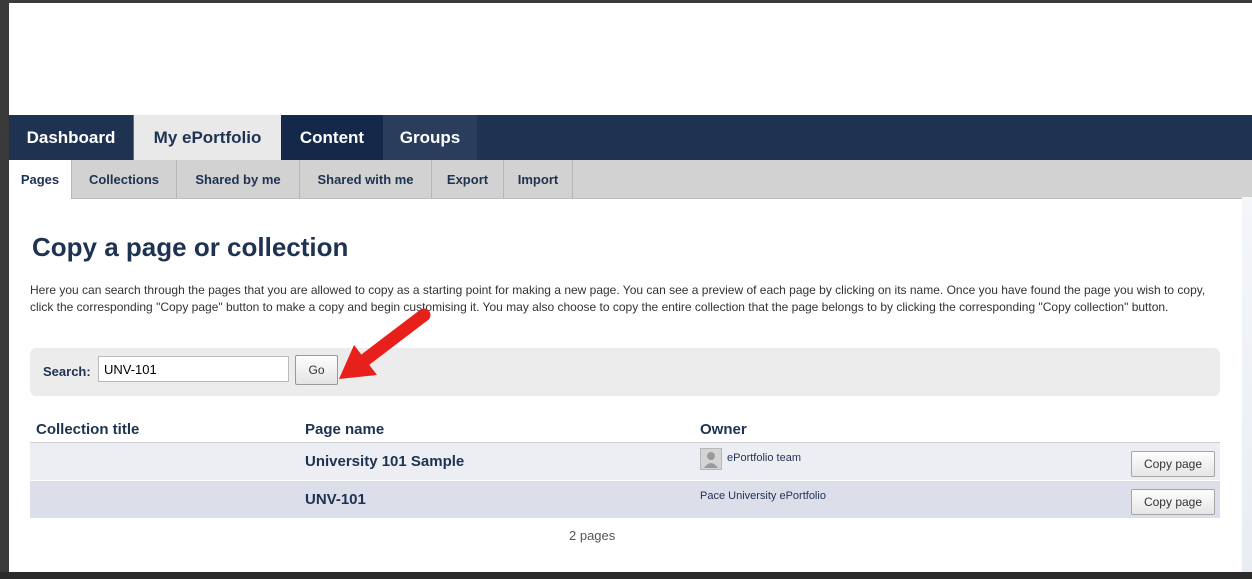 This screenshot has height=579, width=1252. I want to click on page-name-link: University 101 Sample, so click(384, 461).